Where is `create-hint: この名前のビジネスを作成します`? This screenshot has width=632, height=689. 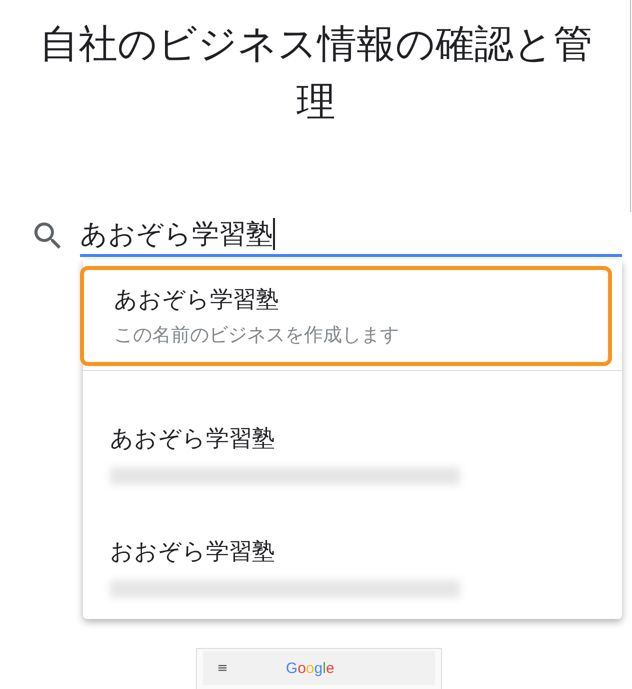
create-hint: この名前のビジネスを作成します is located at coordinates (257, 335).